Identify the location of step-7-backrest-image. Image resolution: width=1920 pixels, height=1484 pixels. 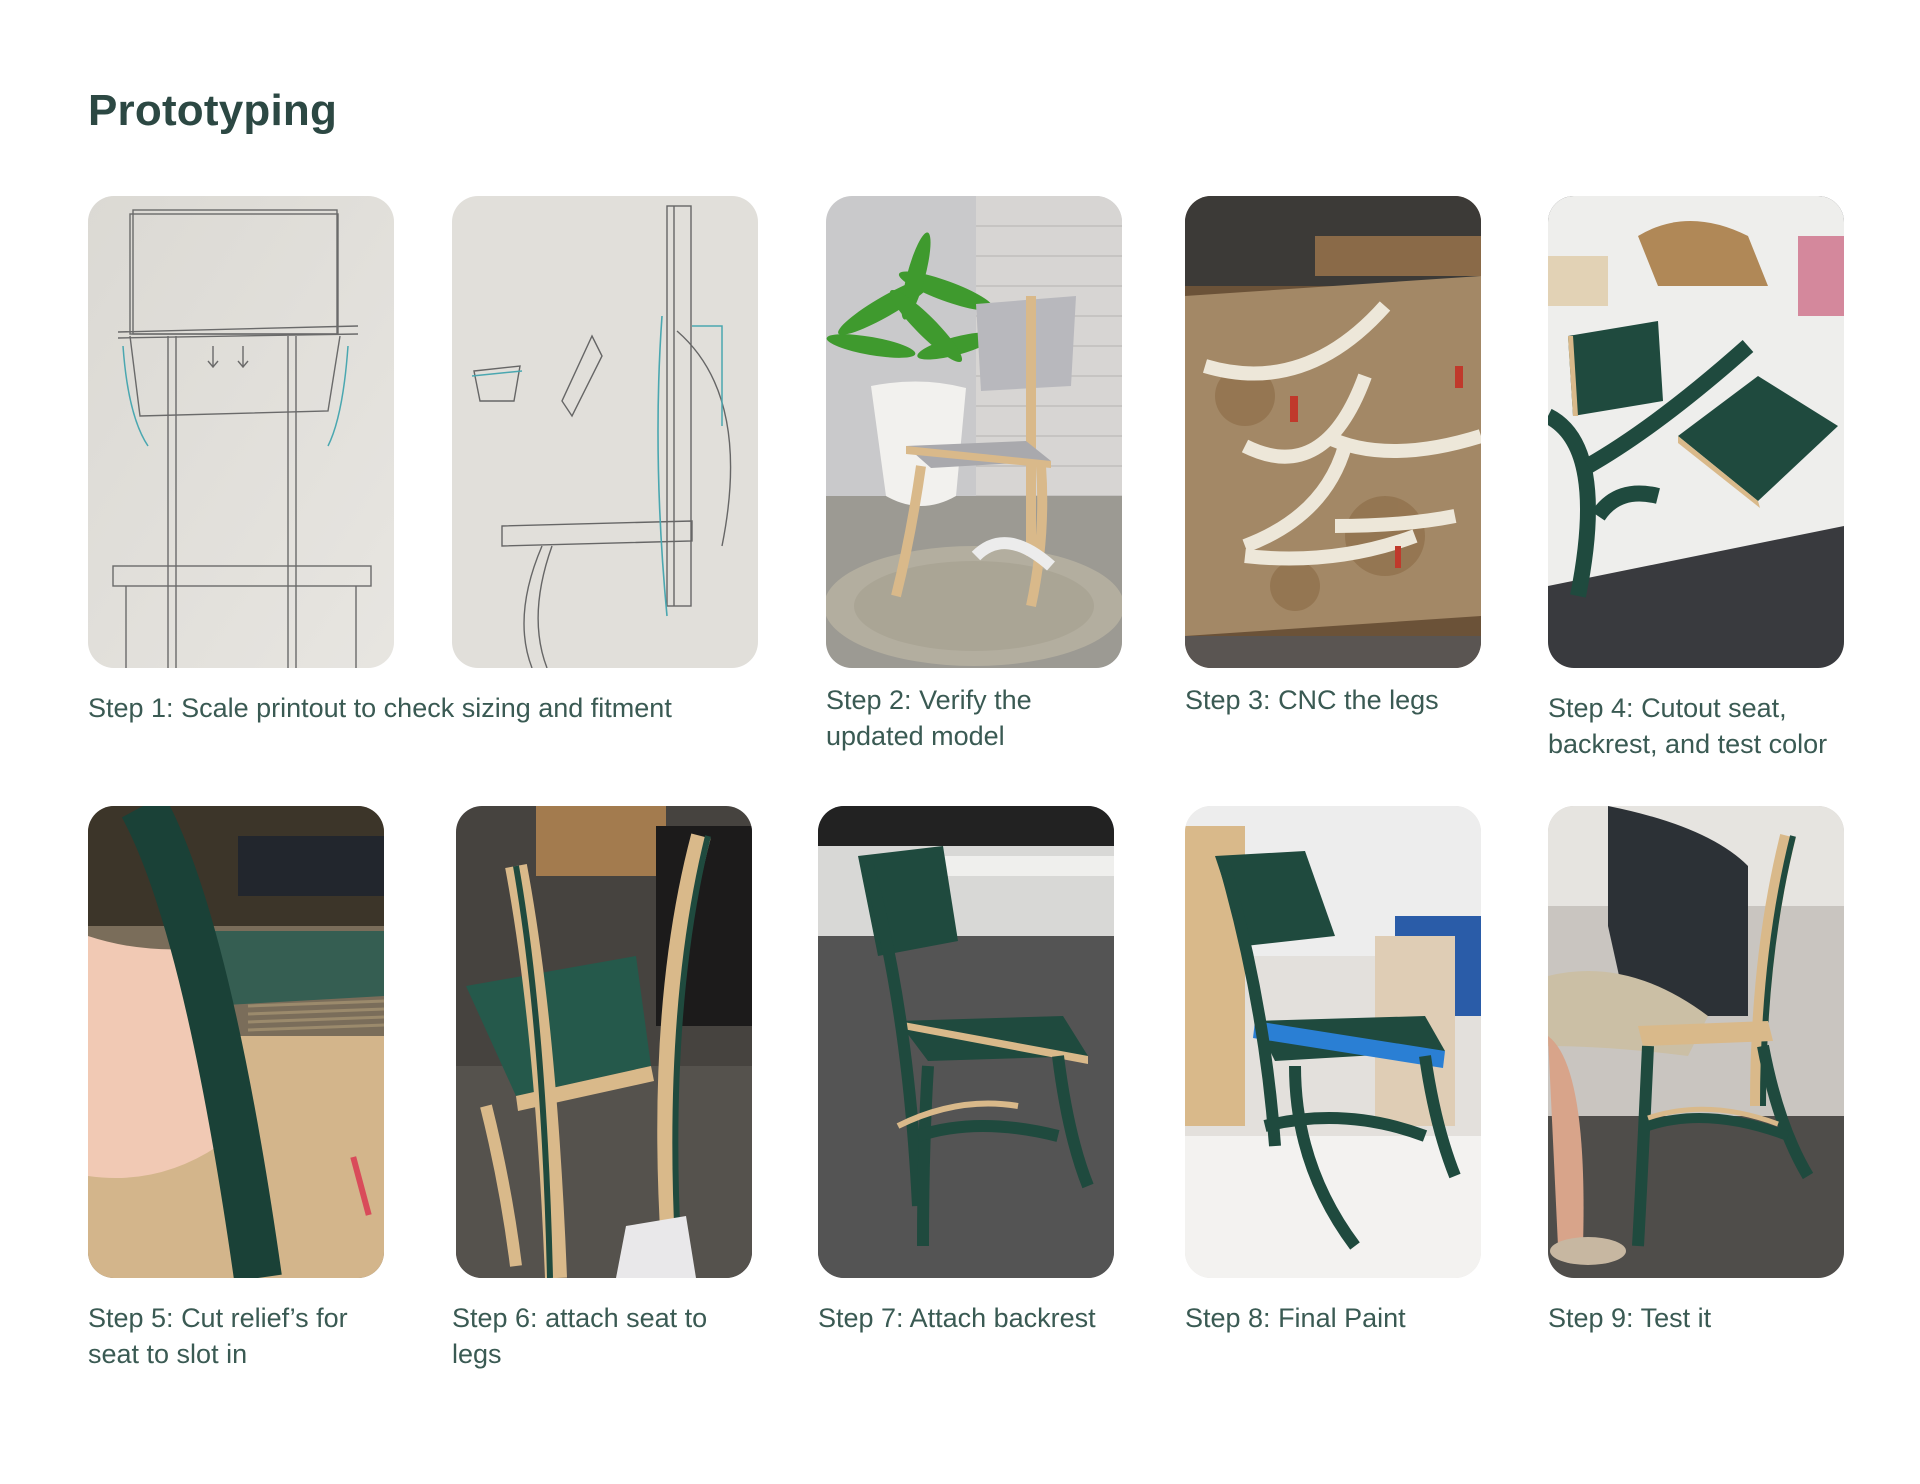
(966, 1042).